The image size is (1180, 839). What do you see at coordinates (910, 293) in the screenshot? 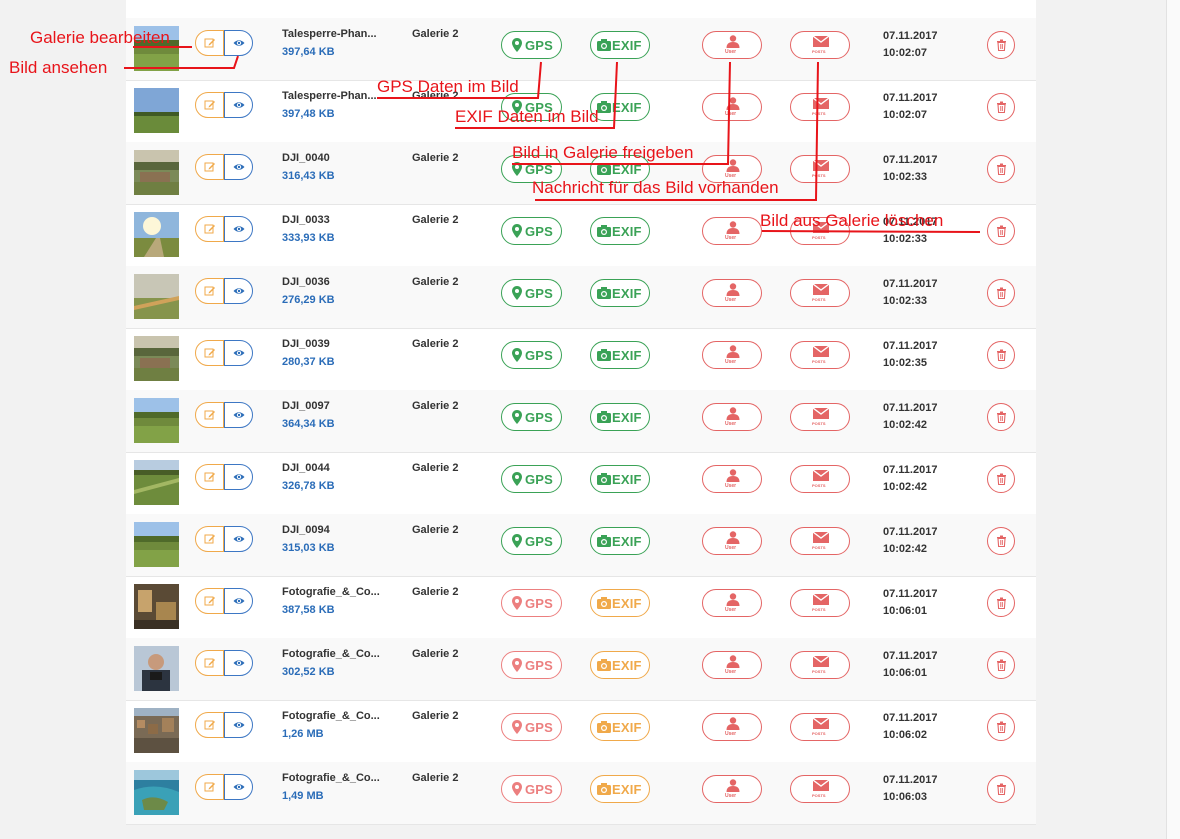
I see `upload-timestamp: 07.11.2017 10:02:33` at bounding box center [910, 293].